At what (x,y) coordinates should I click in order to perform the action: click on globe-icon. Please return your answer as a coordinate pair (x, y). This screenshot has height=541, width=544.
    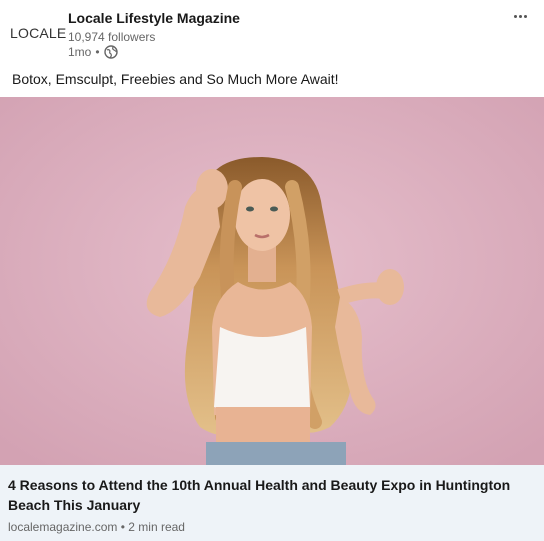
    Looking at the image, I should click on (110, 52).